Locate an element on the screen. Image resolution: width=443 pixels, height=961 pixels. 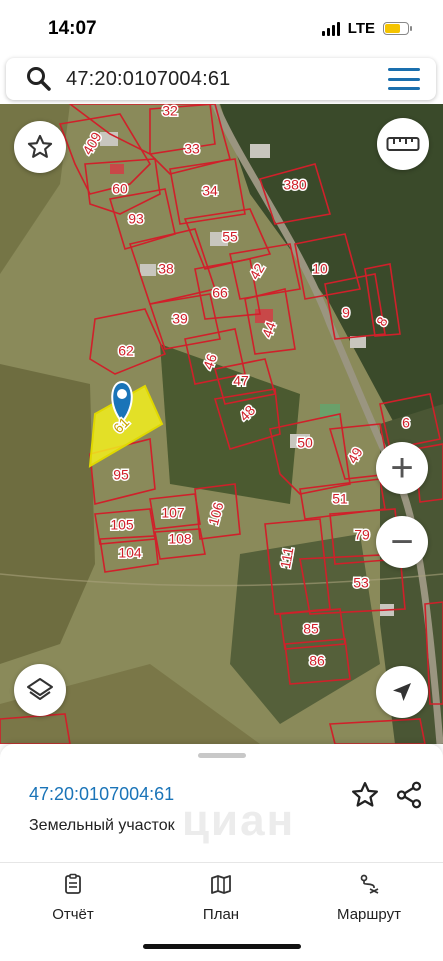
parcel-label: 93 is located at coordinates (136, 219).